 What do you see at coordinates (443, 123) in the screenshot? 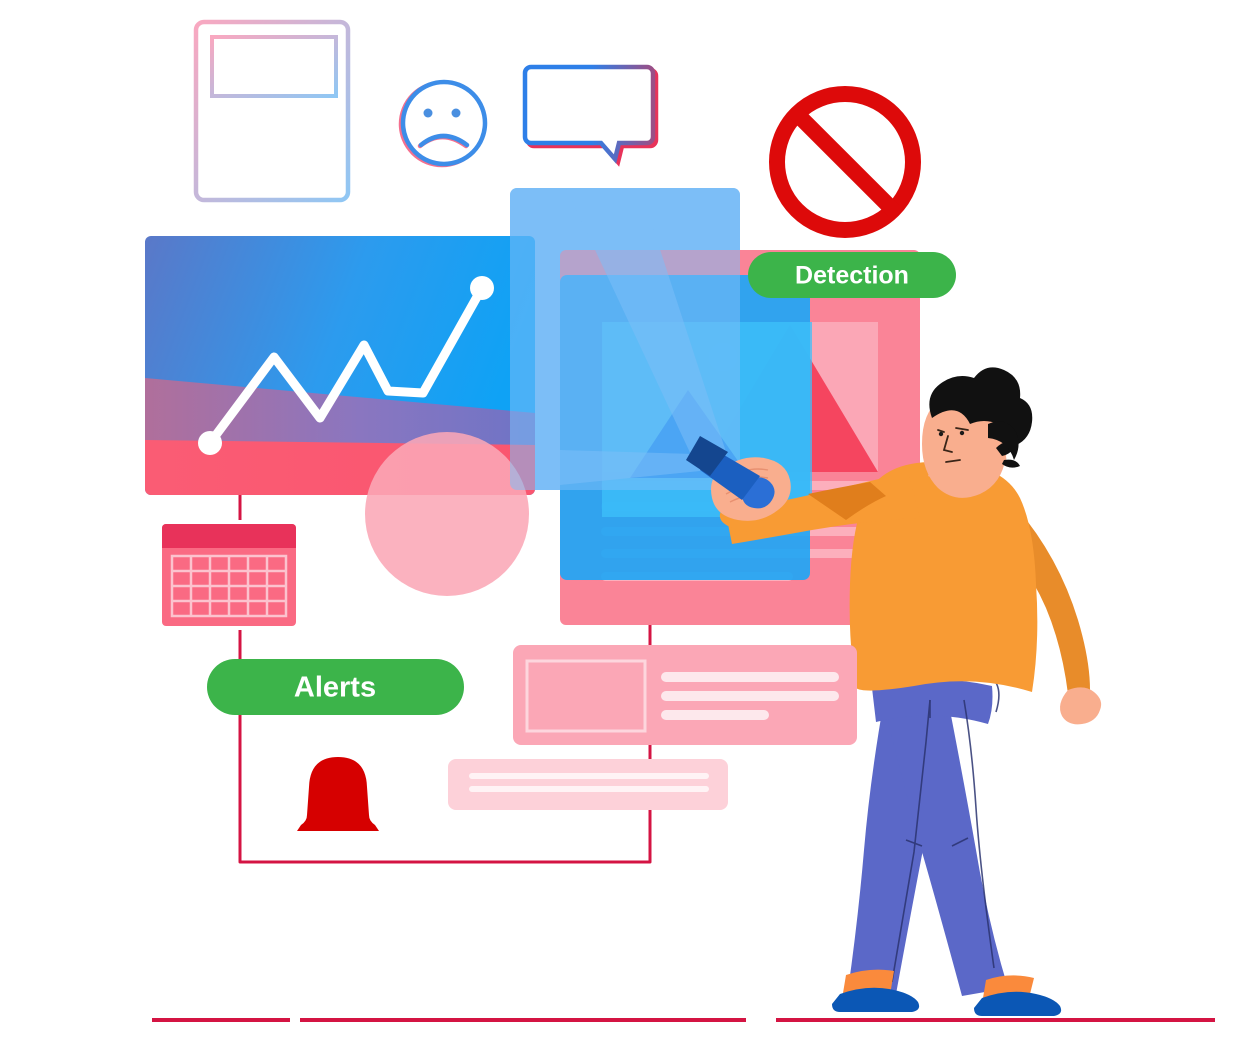
I see `sad-face-icon` at bounding box center [443, 123].